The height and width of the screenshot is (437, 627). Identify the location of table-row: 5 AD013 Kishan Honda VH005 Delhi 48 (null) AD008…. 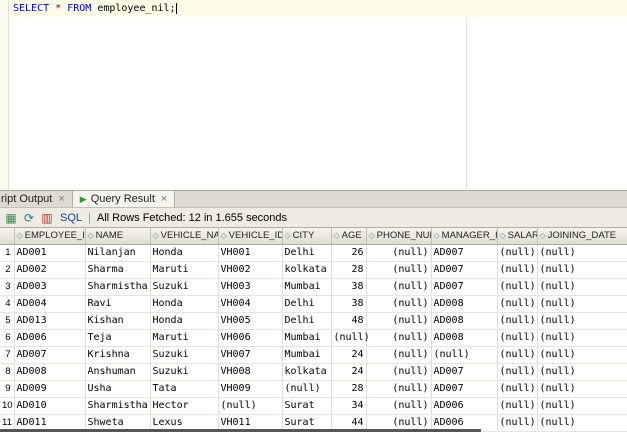
(313, 321).